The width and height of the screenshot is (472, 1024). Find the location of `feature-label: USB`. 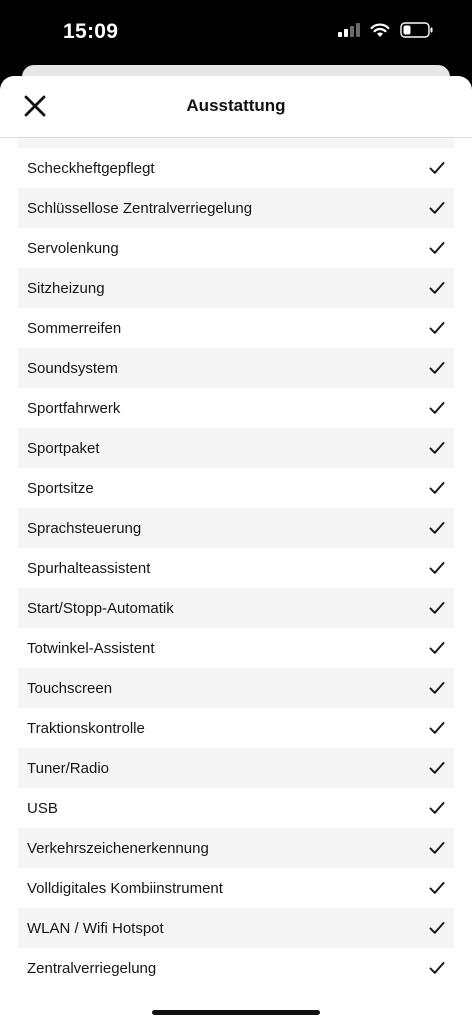

feature-label: USB is located at coordinates (42, 808).